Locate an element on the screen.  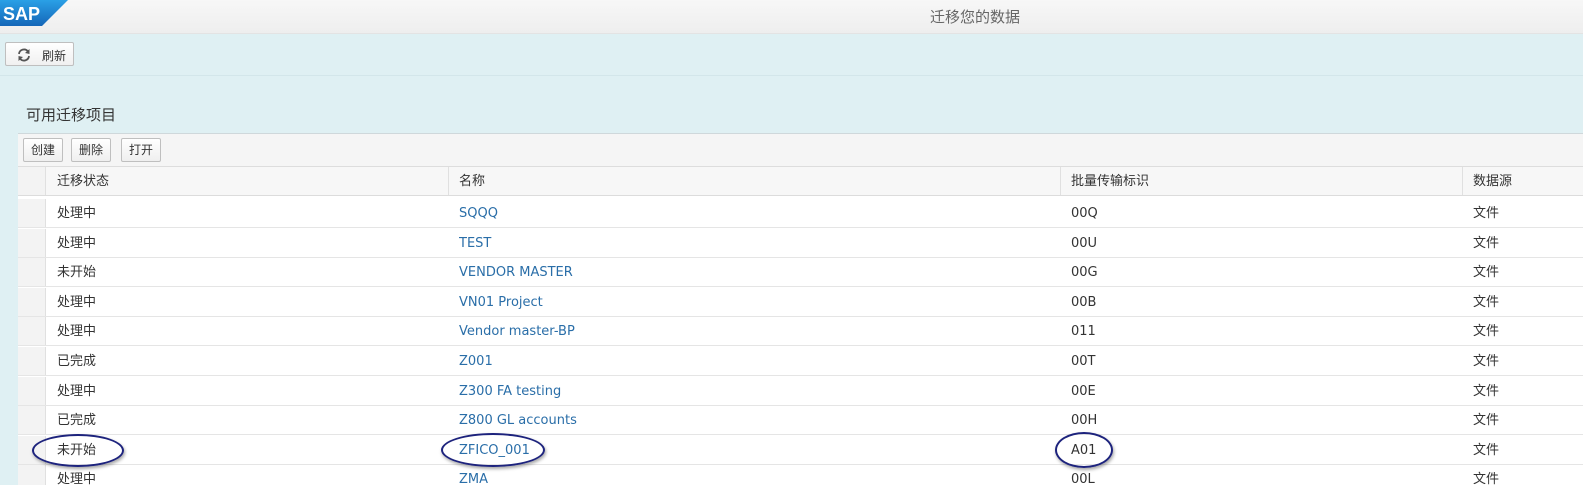
cell-name: ZFICO_001 is located at coordinates (759, 450).